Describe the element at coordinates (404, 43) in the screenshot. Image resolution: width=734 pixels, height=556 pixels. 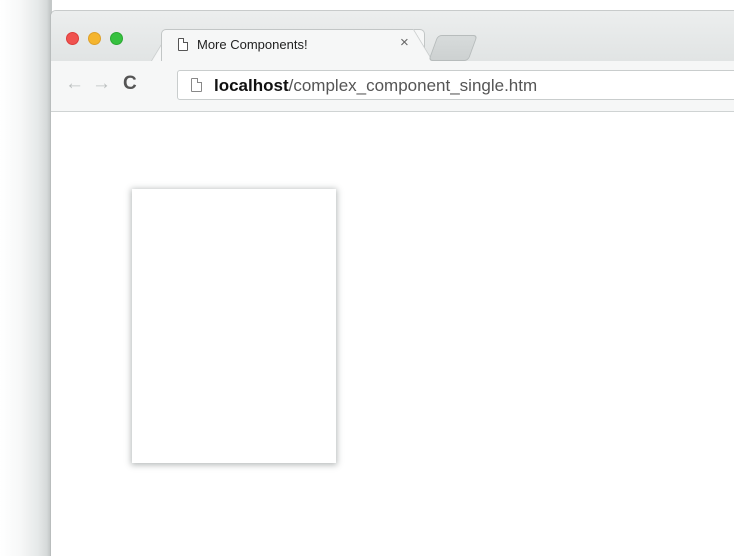
I see `tab-close-icon: ×` at that location.